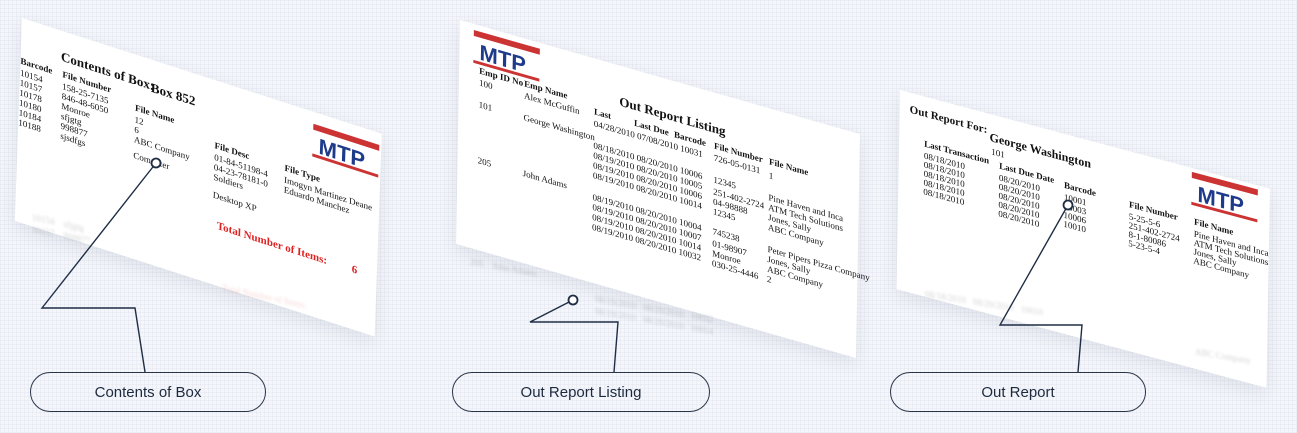 This screenshot has height=433, width=1297. What do you see at coordinates (581, 392) in the screenshot?
I see `out-report-listing-button: Out Report Listing` at bounding box center [581, 392].